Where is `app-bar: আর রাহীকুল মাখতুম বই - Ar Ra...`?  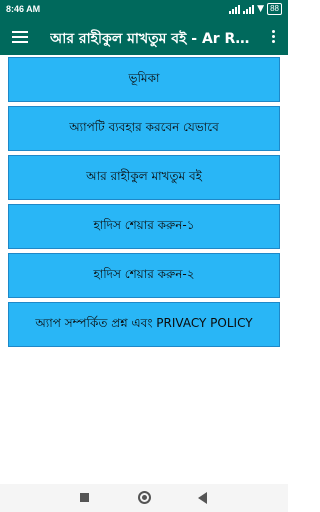 app-bar: আর রাহীকুল মাখতুম বই - Ar Ra... is located at coordinates (144, 37).